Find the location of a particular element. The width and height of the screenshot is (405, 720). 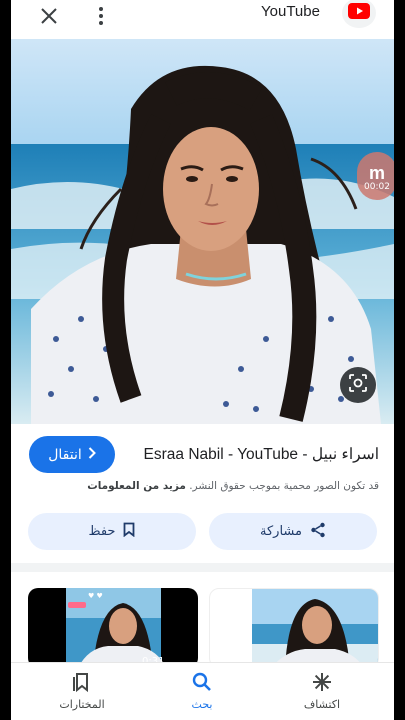

asterisk-icon is located at coordinates (322, 683).